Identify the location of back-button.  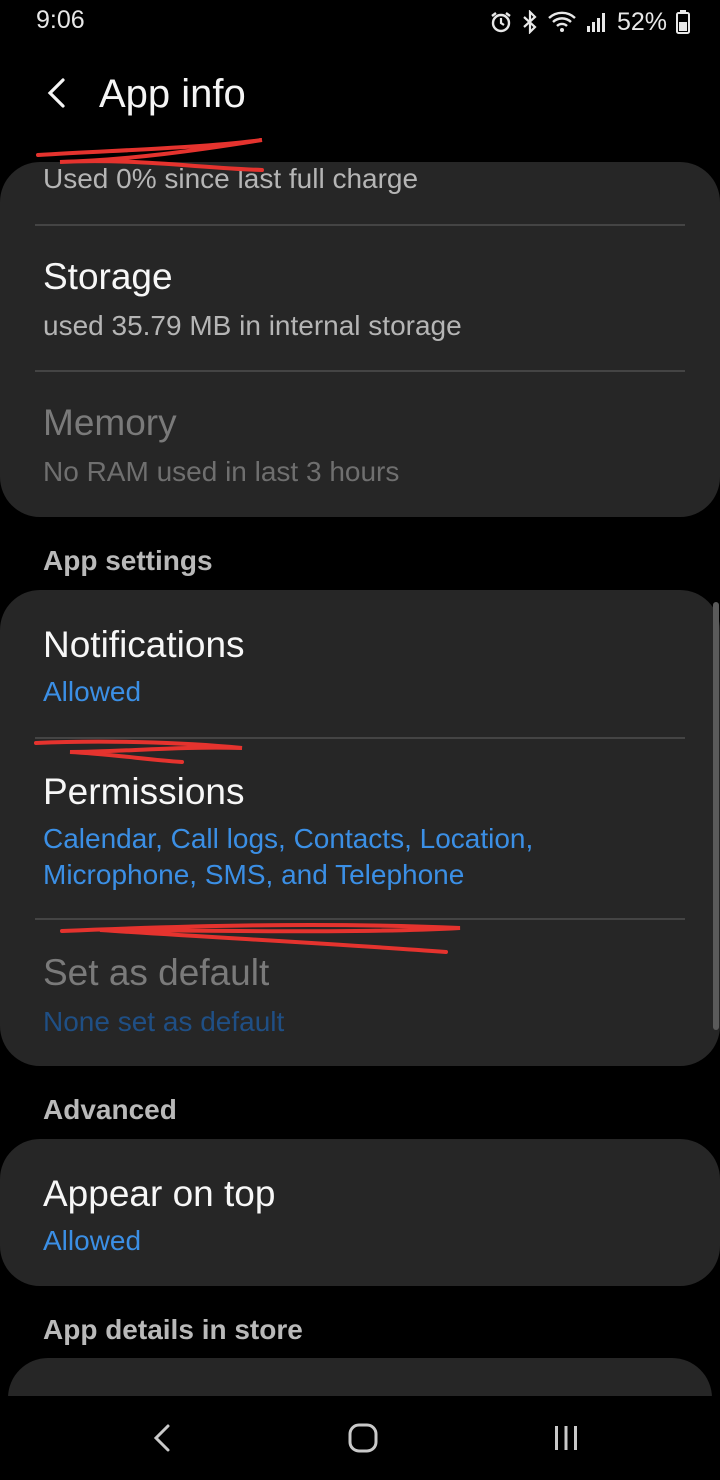
(57, 93).